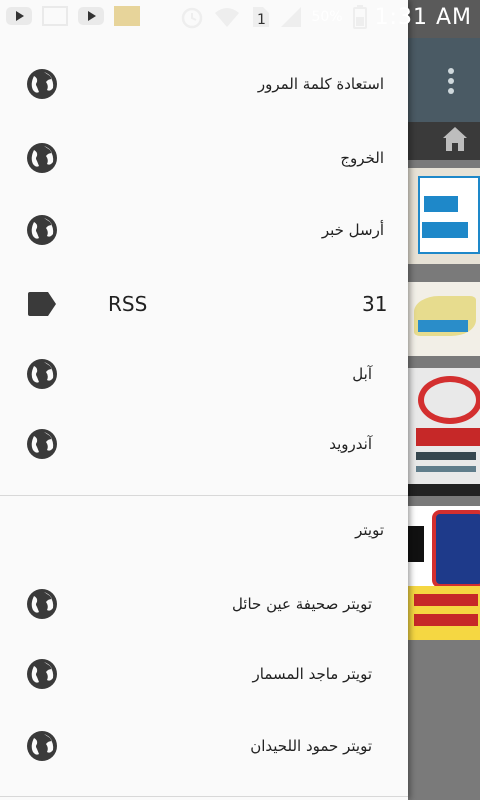  What do you see at coordinates (352, 230) in the screenshot?
I see `drawer-item-label: أرسل خبر` at bounding box center [352, 230].